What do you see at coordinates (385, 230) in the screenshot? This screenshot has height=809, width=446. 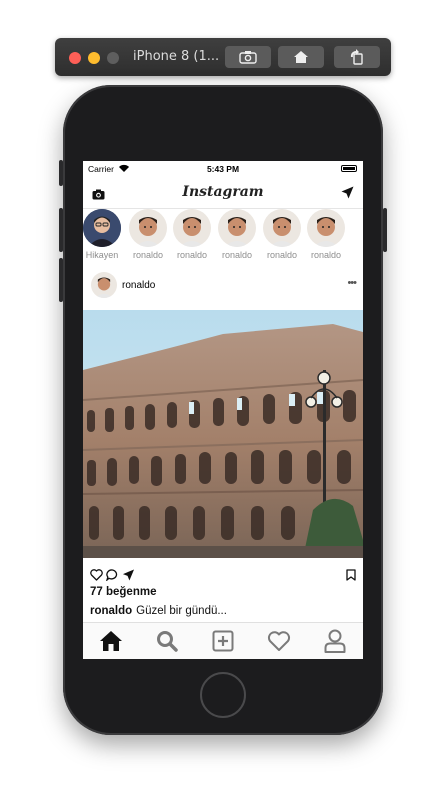 I see `power-button` at bounding box center [385, 230].